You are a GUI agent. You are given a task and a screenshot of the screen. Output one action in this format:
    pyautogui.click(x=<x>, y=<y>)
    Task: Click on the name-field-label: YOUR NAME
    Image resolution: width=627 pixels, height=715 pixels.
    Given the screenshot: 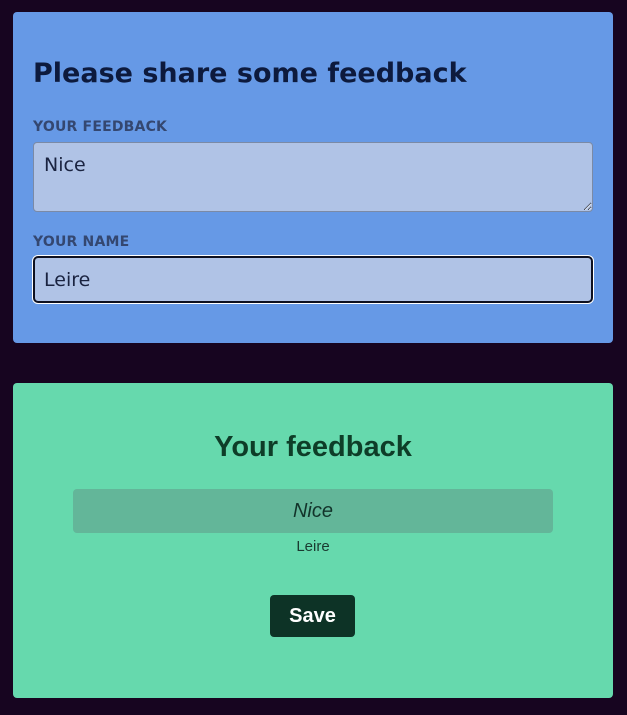 What is the action you would take?
    pyautogui.click(x=81, y=242)
    